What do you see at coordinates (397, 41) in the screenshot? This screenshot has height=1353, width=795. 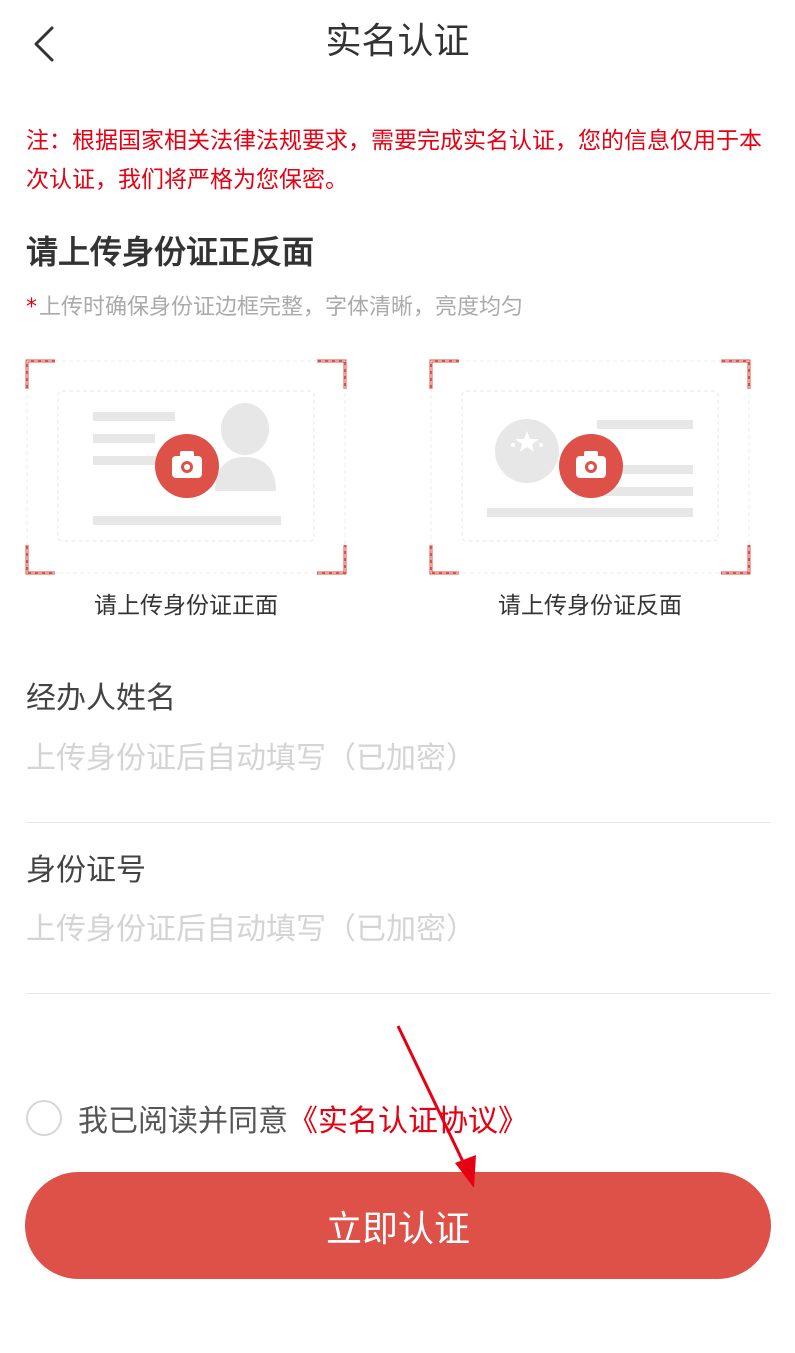 I see `page-title: 实名认证` at bounding box center [397, 41].